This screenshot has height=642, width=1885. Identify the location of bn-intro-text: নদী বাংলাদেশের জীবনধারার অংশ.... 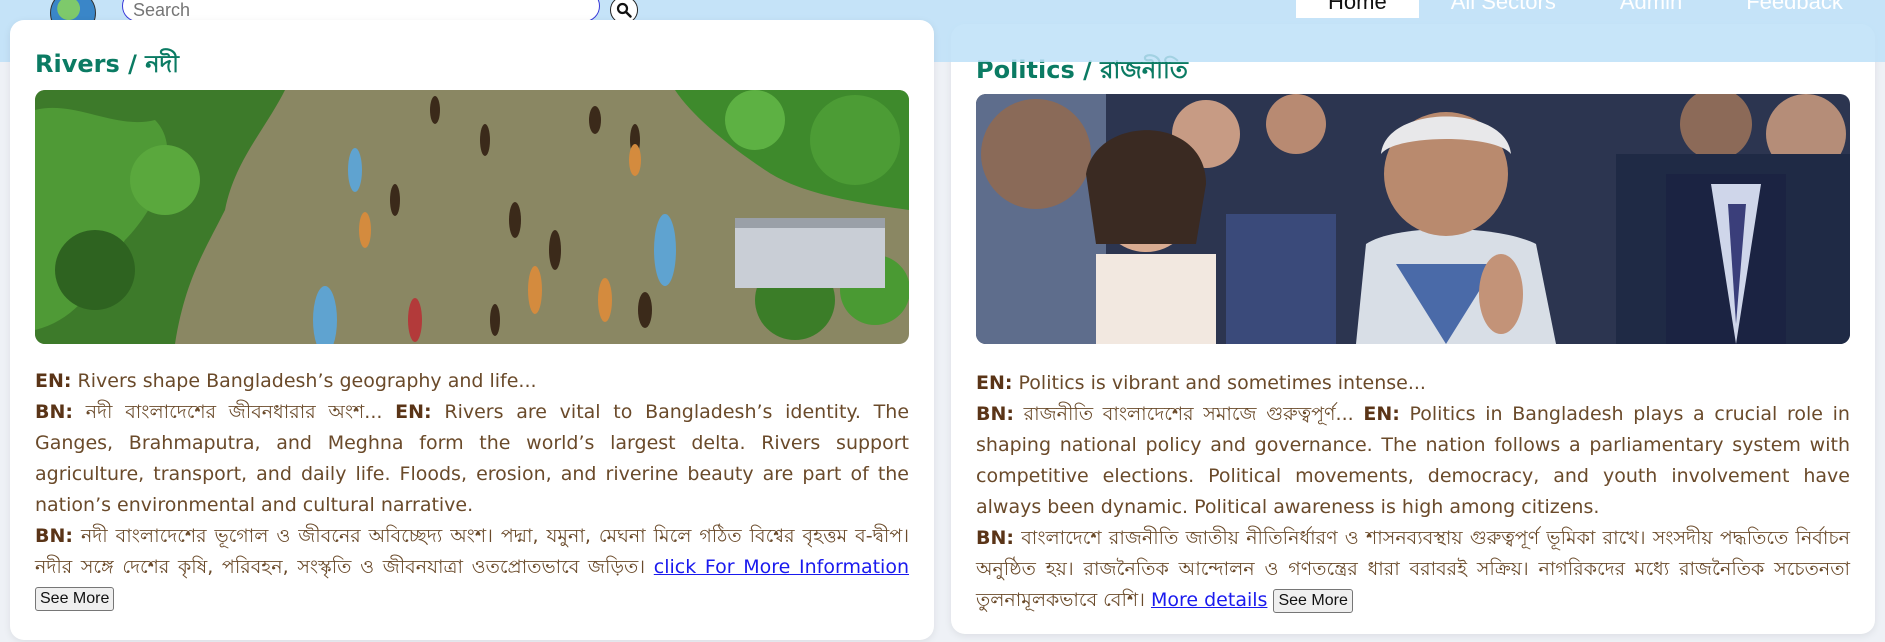
(234, 412).